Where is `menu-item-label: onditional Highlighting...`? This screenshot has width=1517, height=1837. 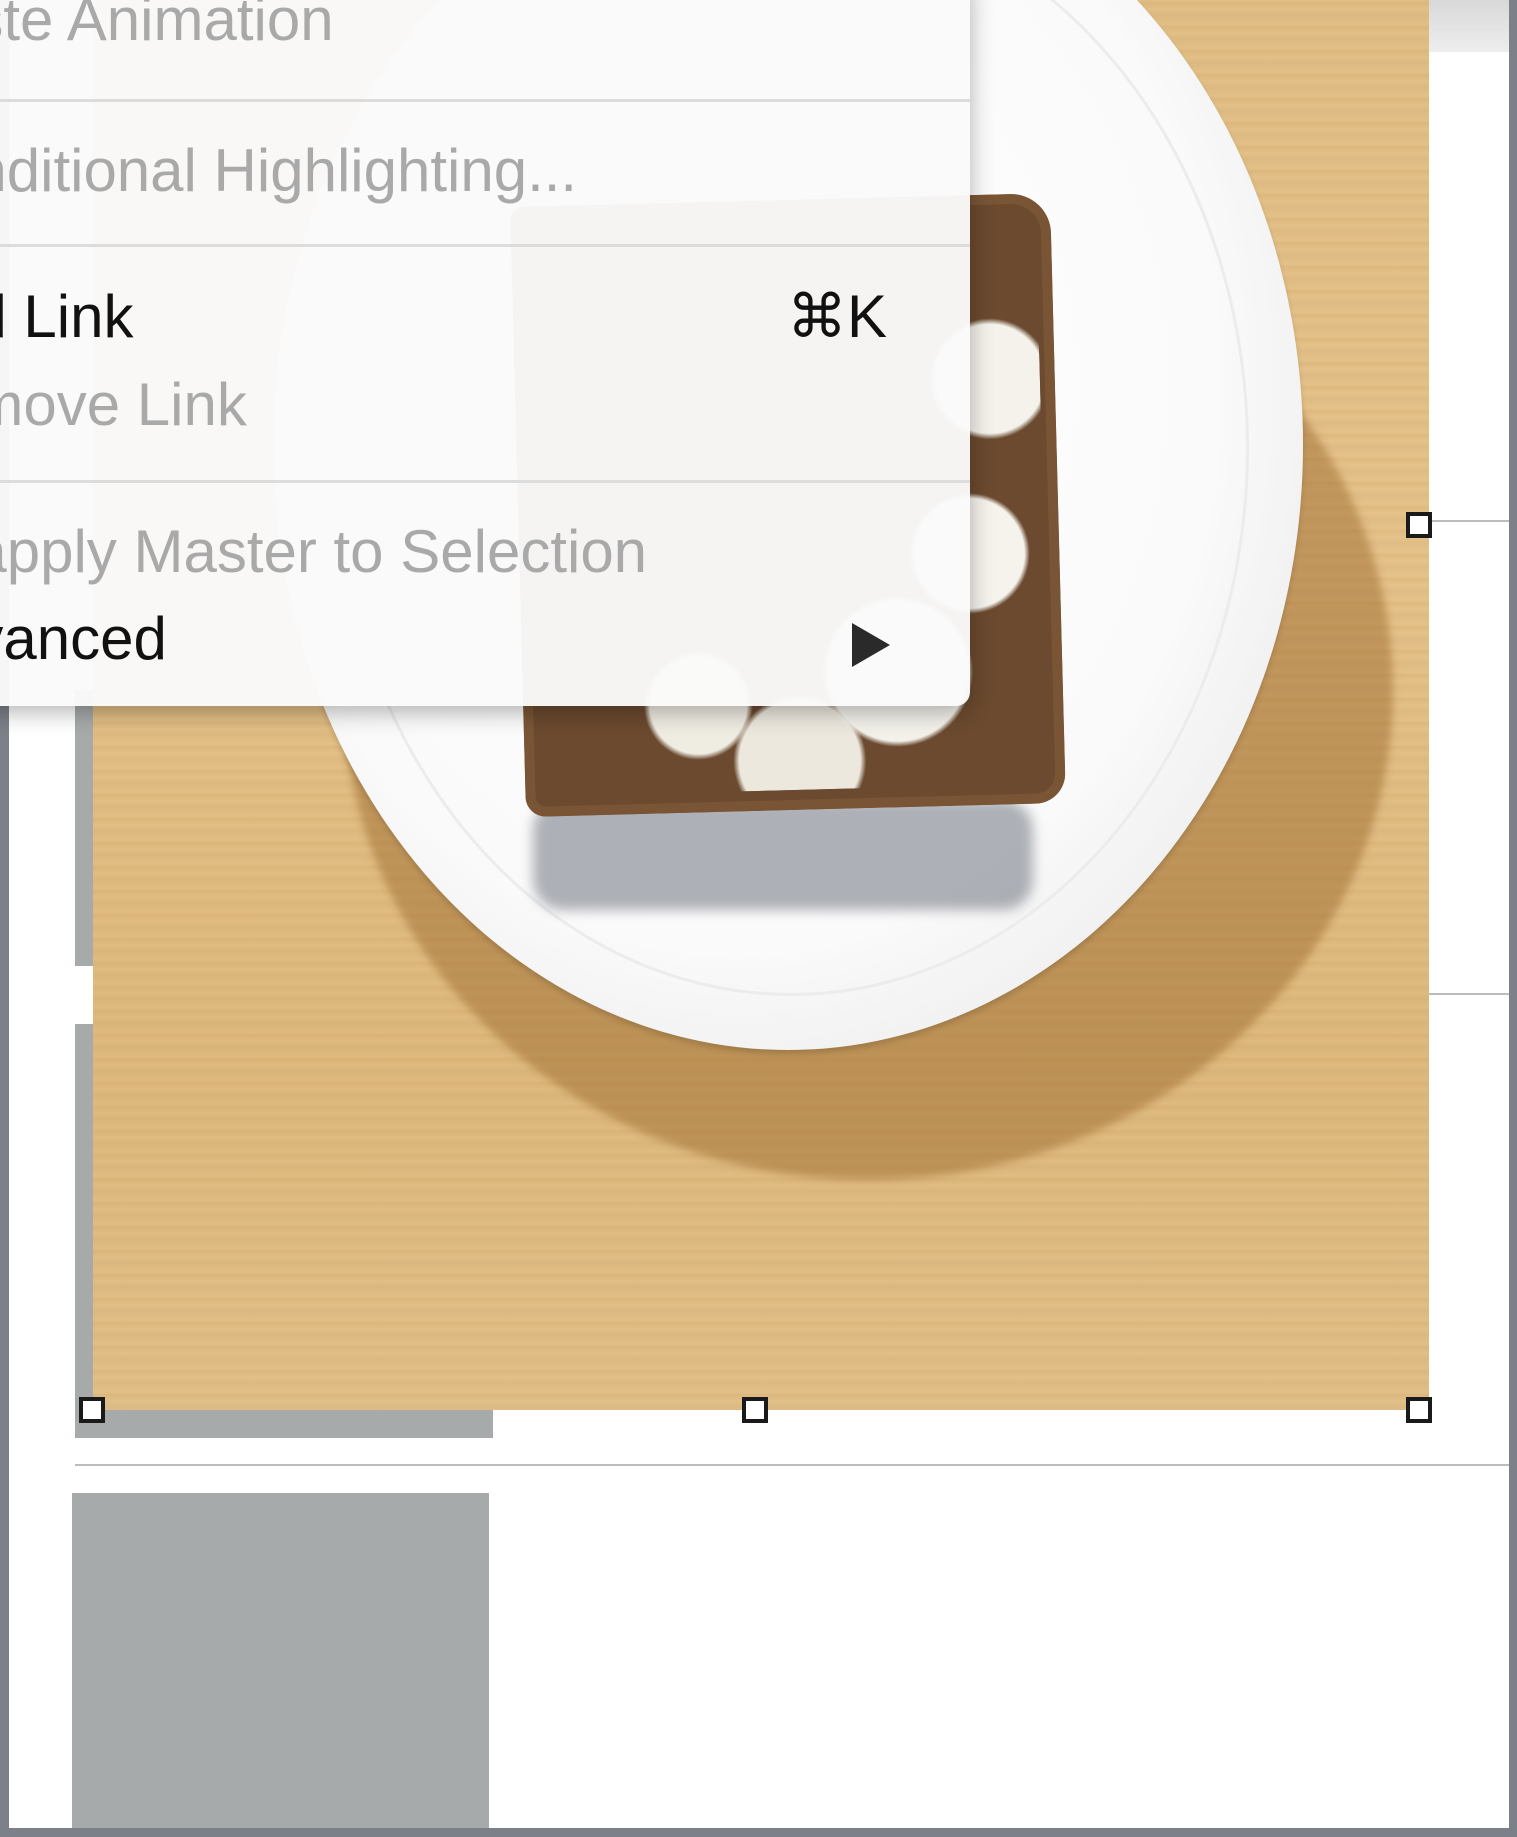 menu-item-label: onditional Highlighting... is located at coordinates (289, 170).